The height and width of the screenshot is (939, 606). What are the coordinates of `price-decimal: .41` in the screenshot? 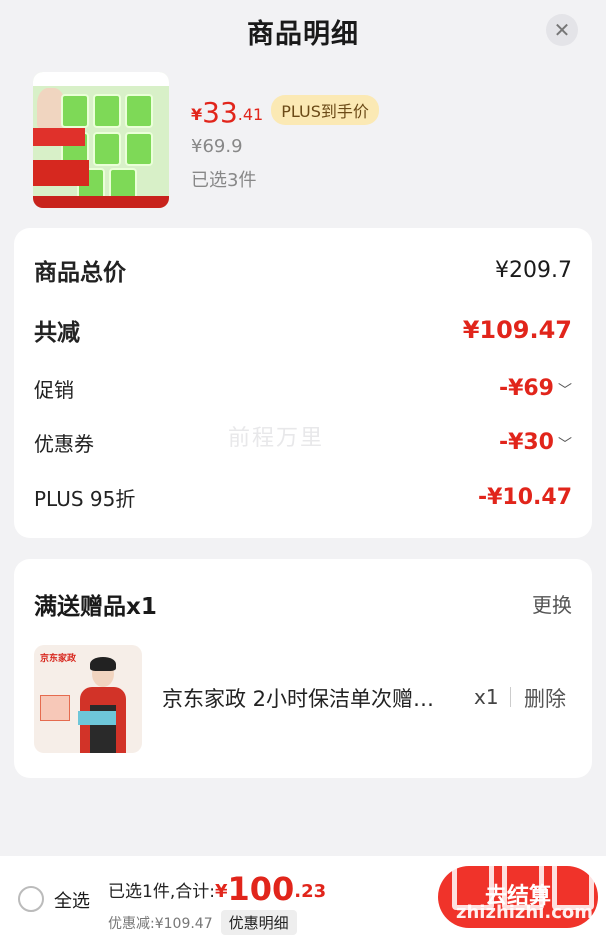 It's located at (250, 114).